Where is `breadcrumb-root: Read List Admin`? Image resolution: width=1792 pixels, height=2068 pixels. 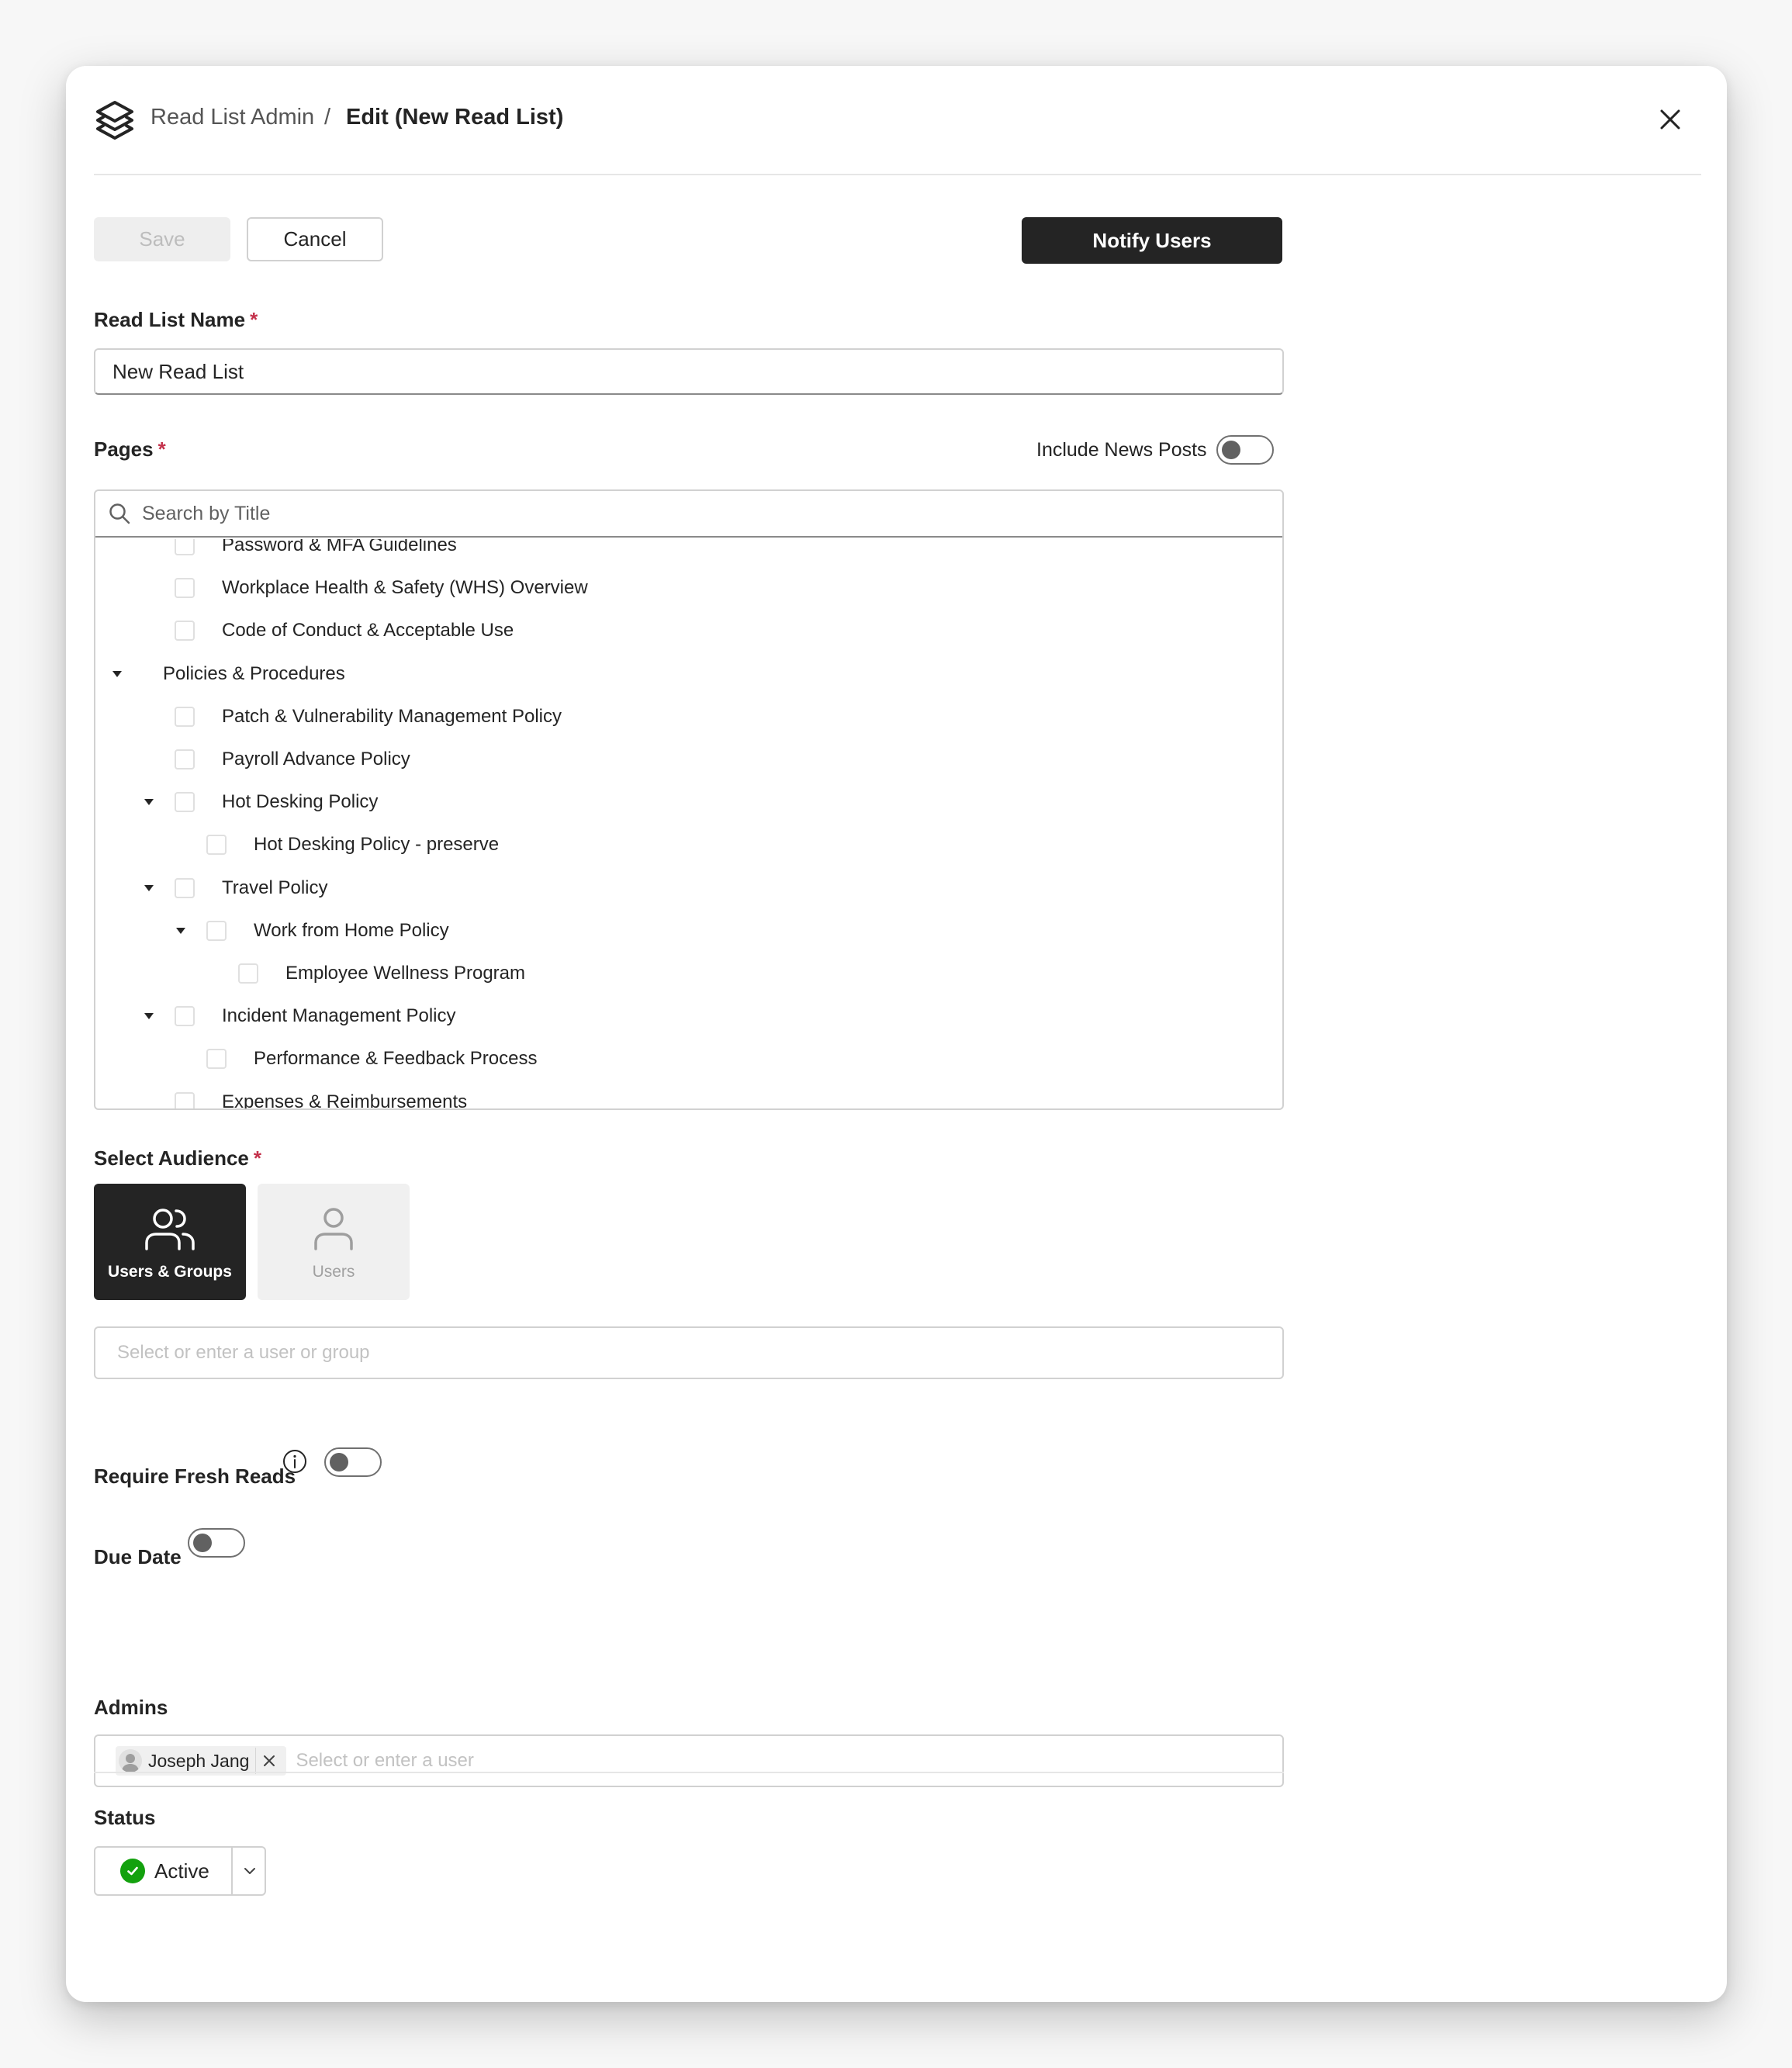 breadcrumb-root: Read List Admin is located at coordinates (232, 118).